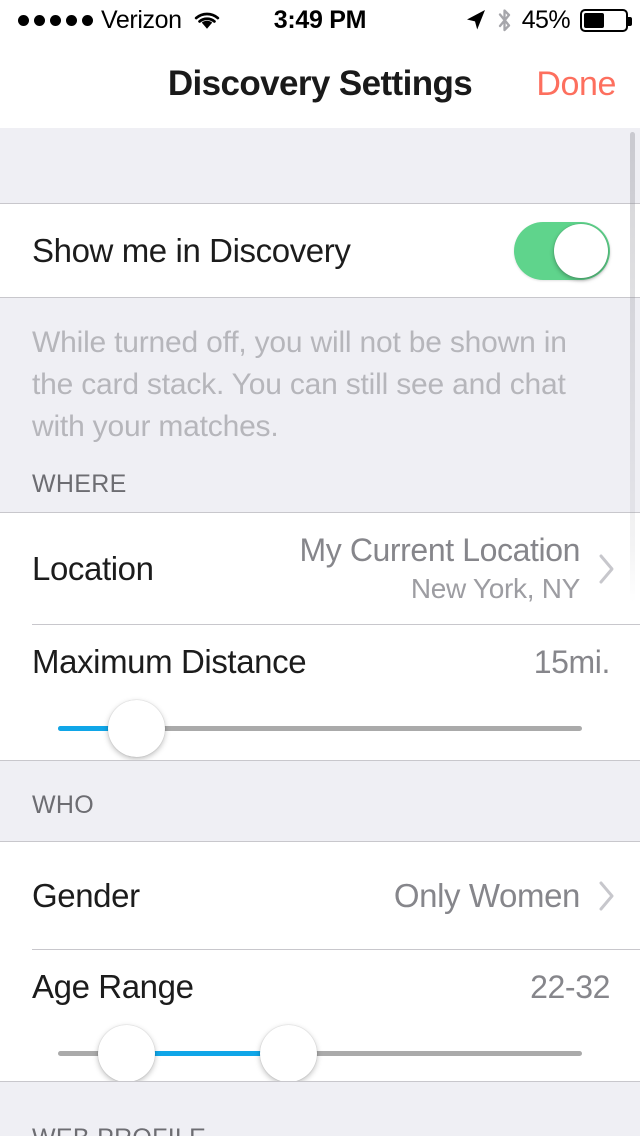 The width and height of the screenshot is (640, 1136). Describe the element at coordinates (126, 1053) in the screenshot. I see `slider-thumb-min` at that location.